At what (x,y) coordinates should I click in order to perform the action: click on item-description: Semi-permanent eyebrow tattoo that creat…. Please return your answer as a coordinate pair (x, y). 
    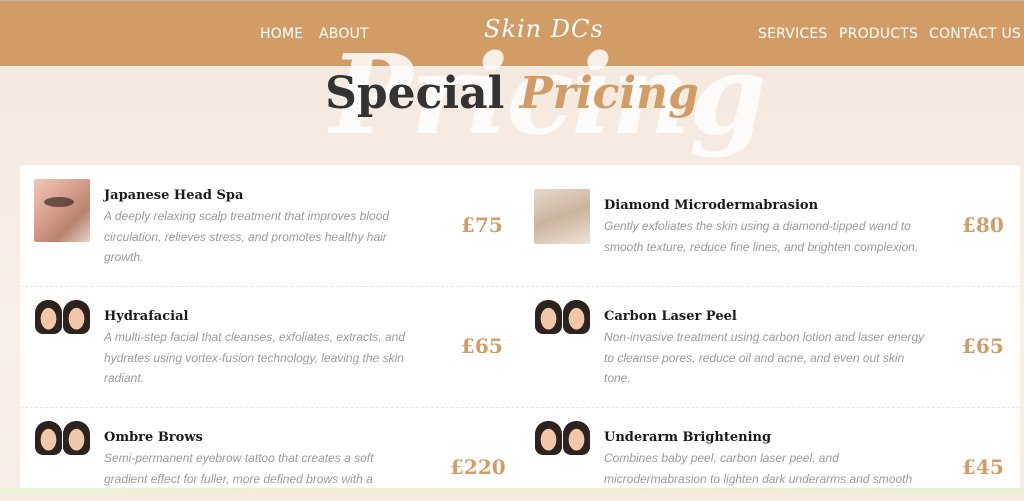
    Looking at the image, I should click on (239, 468).